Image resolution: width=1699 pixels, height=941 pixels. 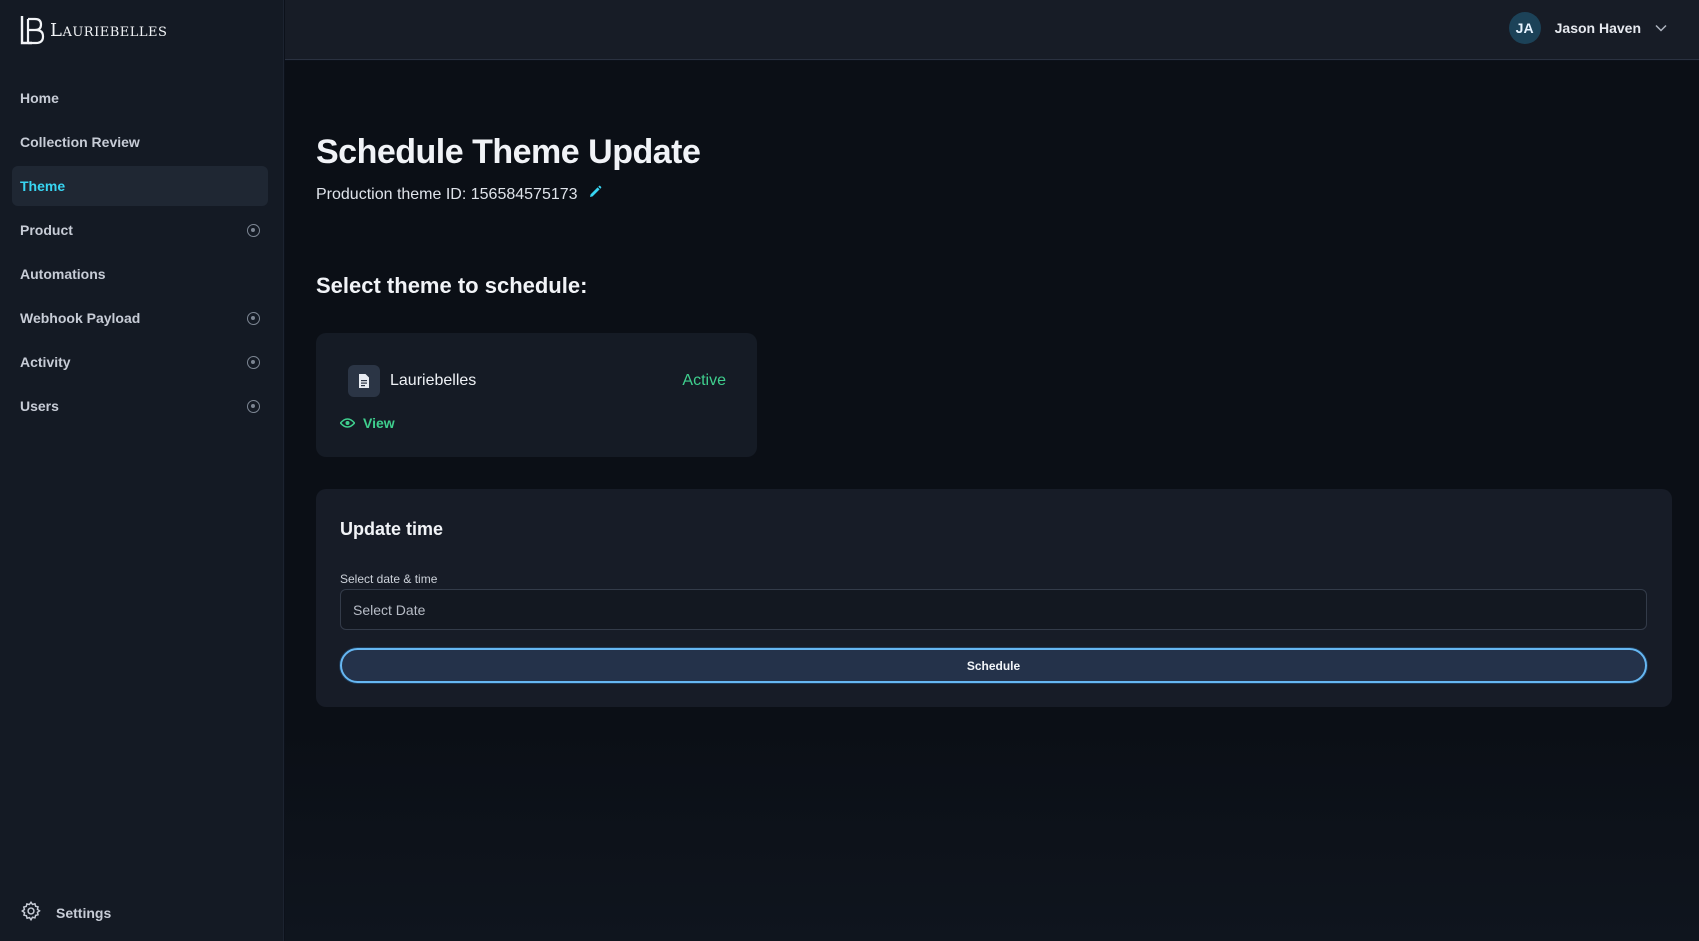 What do you see at coordinates (63, 274) in the screenshot?
I see `sidebar-item-label: Automations` at bounding box center [63, 274].